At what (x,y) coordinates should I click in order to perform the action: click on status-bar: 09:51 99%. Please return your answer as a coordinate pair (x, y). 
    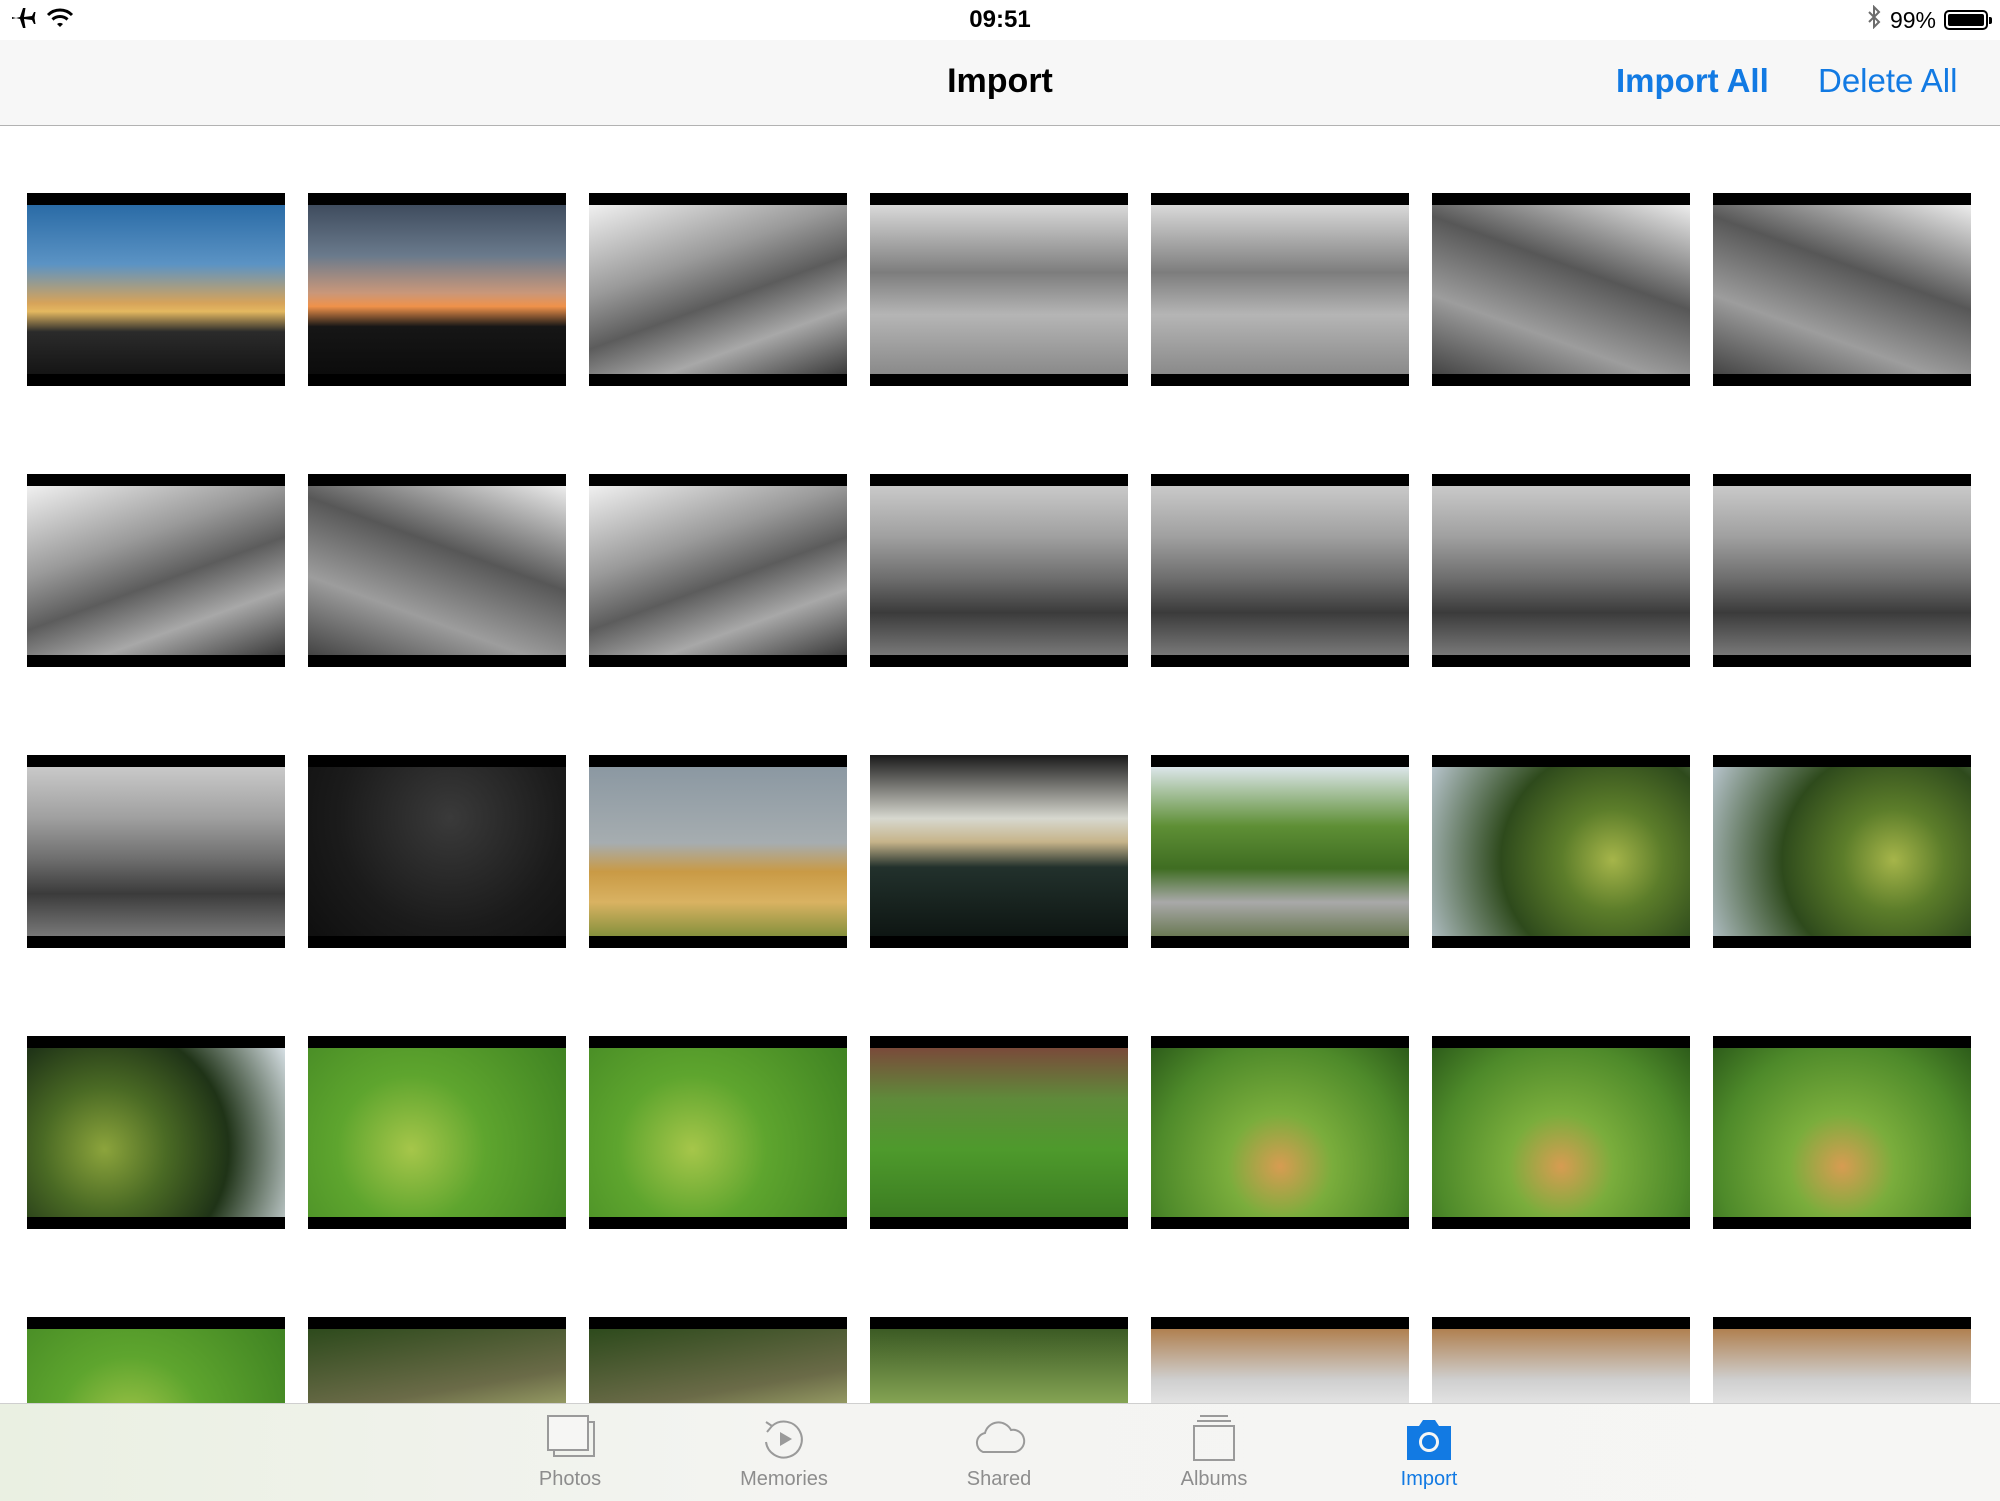
    Looking at the image, I should click on (1000, 20).